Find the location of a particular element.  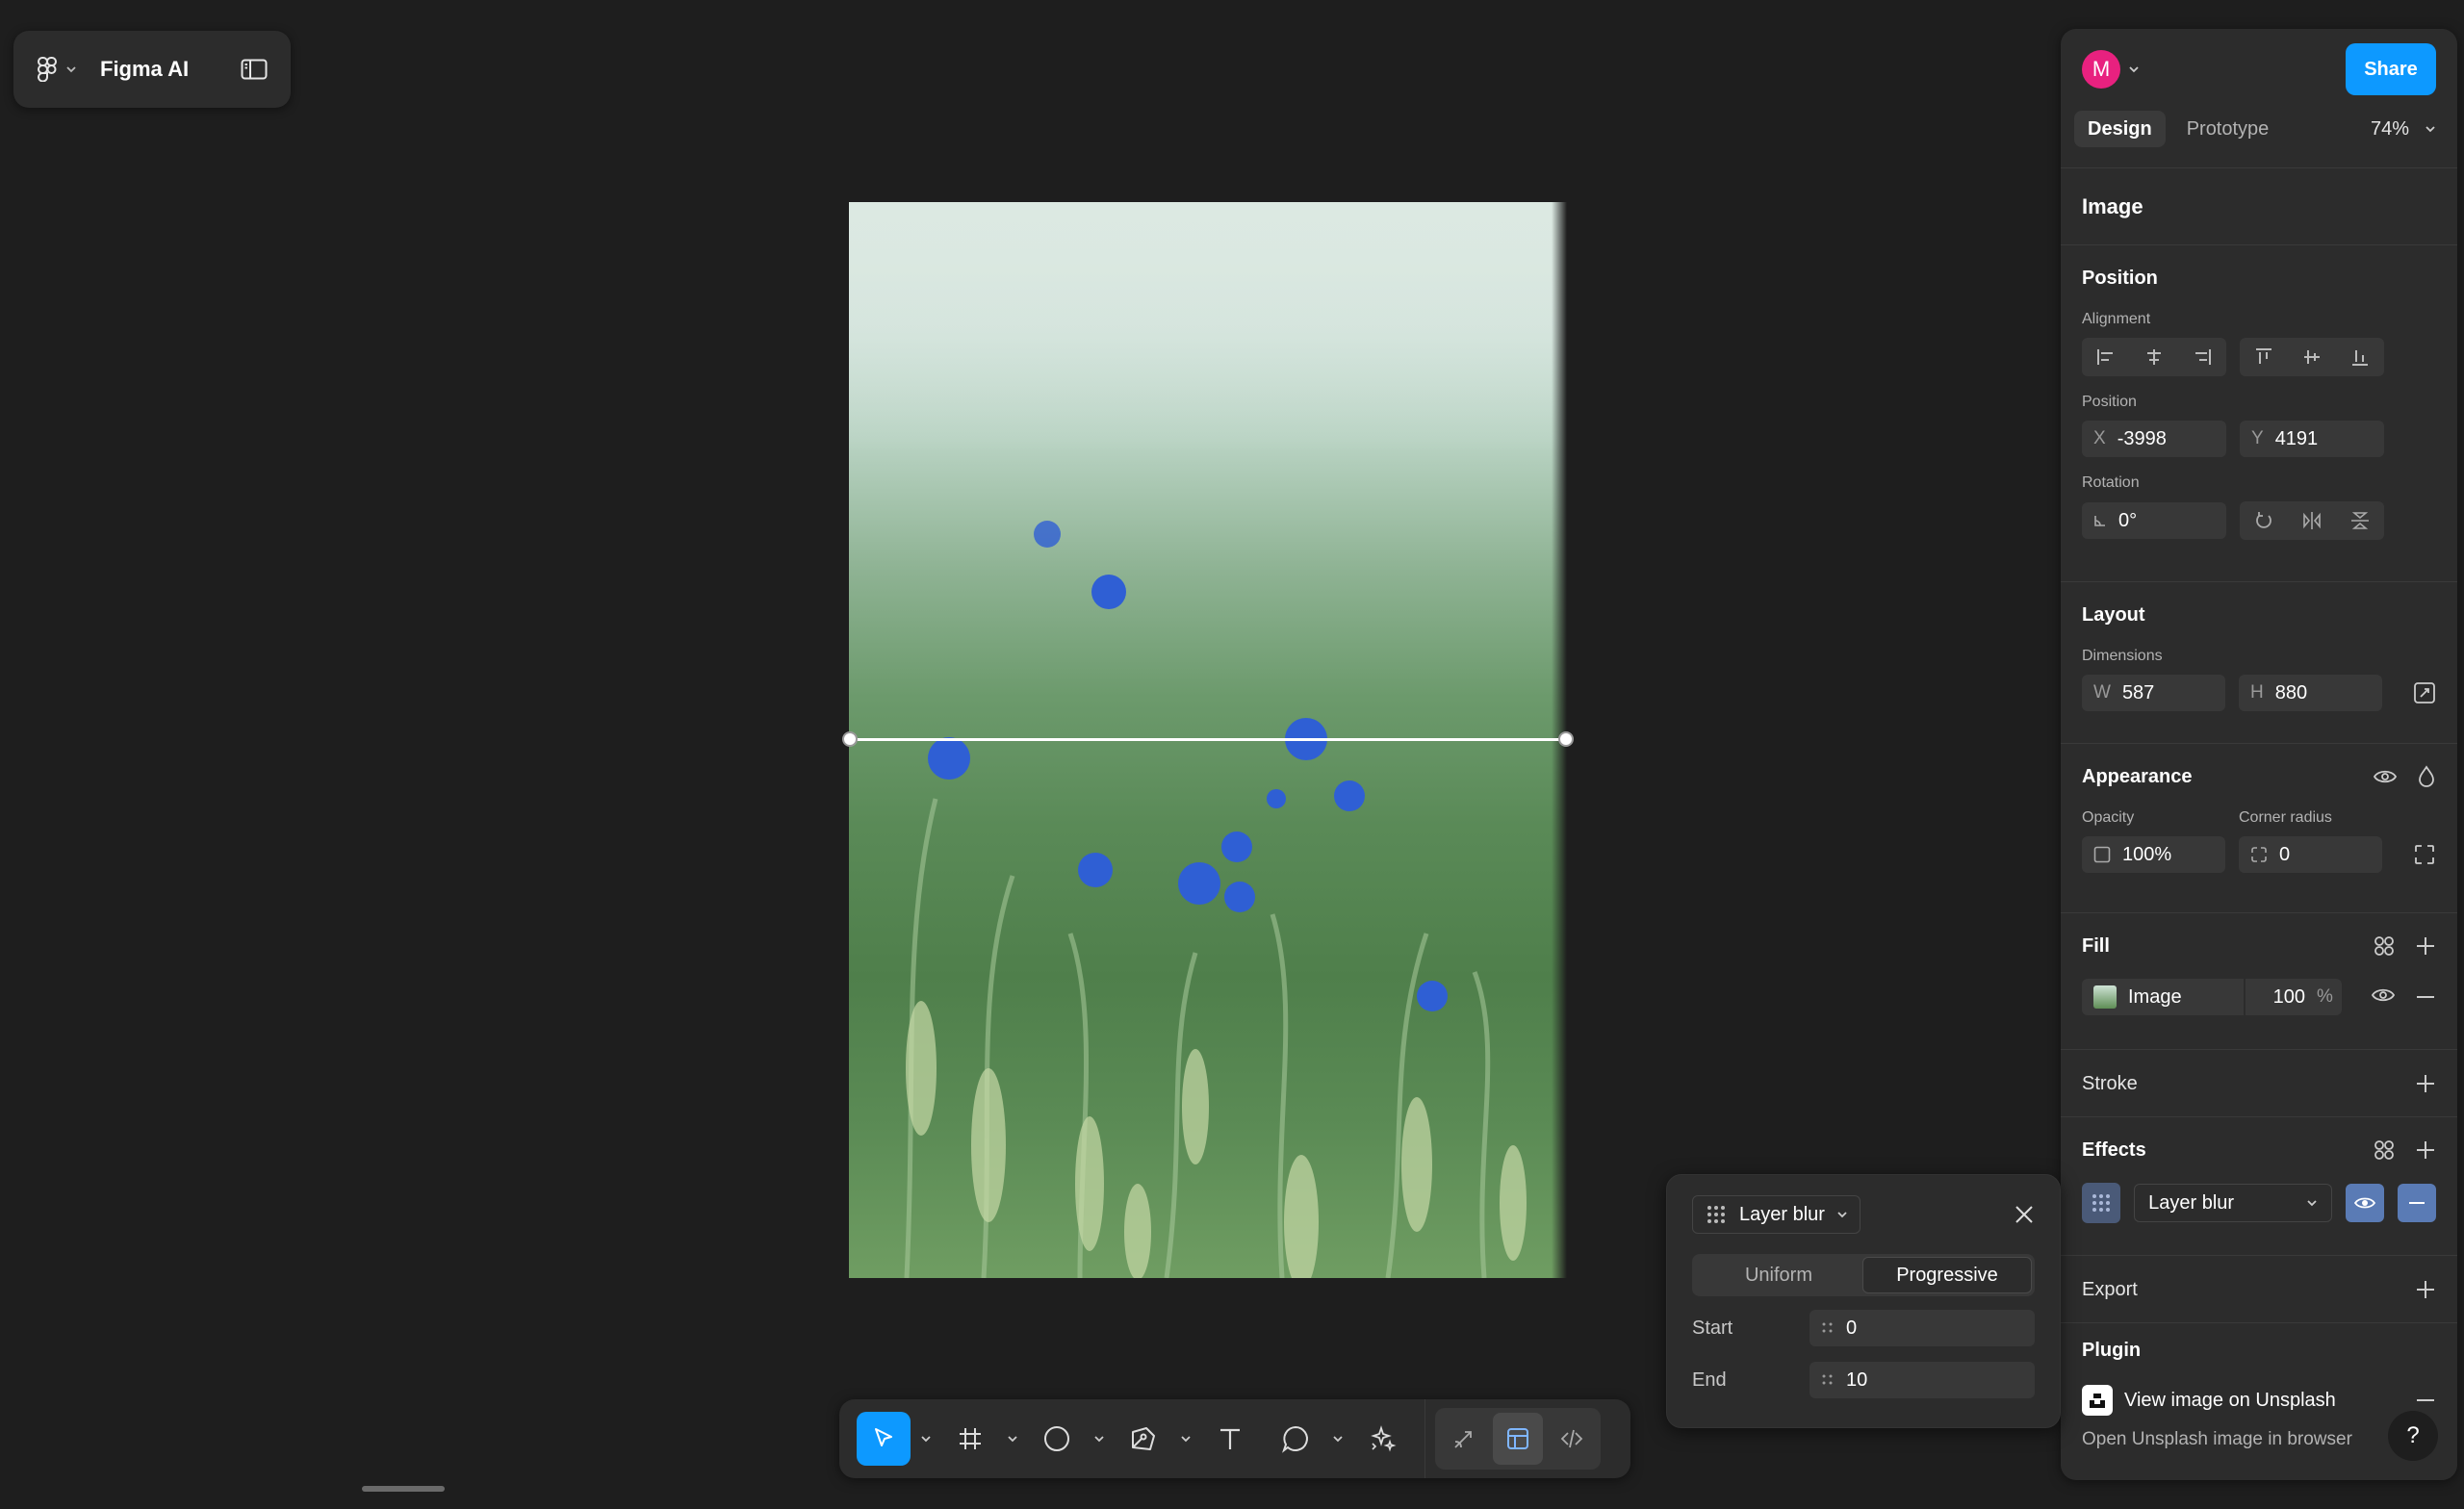

pen-tool is located at coordinates (1154, 1439).